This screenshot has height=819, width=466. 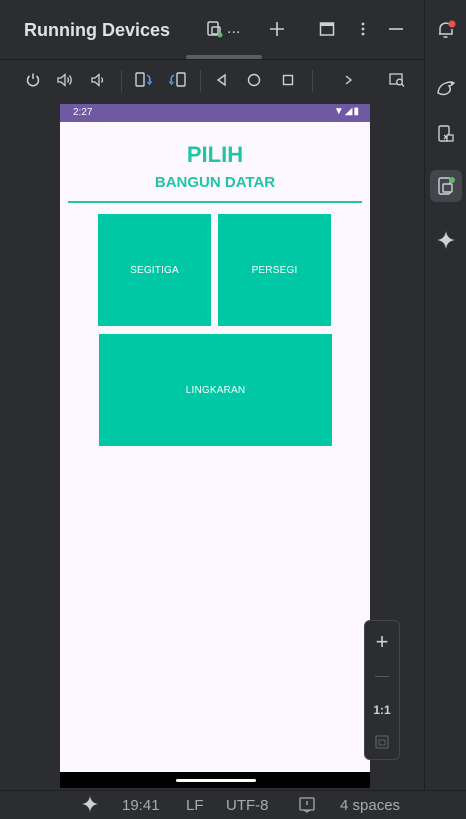 I want to click on minimize-button, so click(x=396, y=29).